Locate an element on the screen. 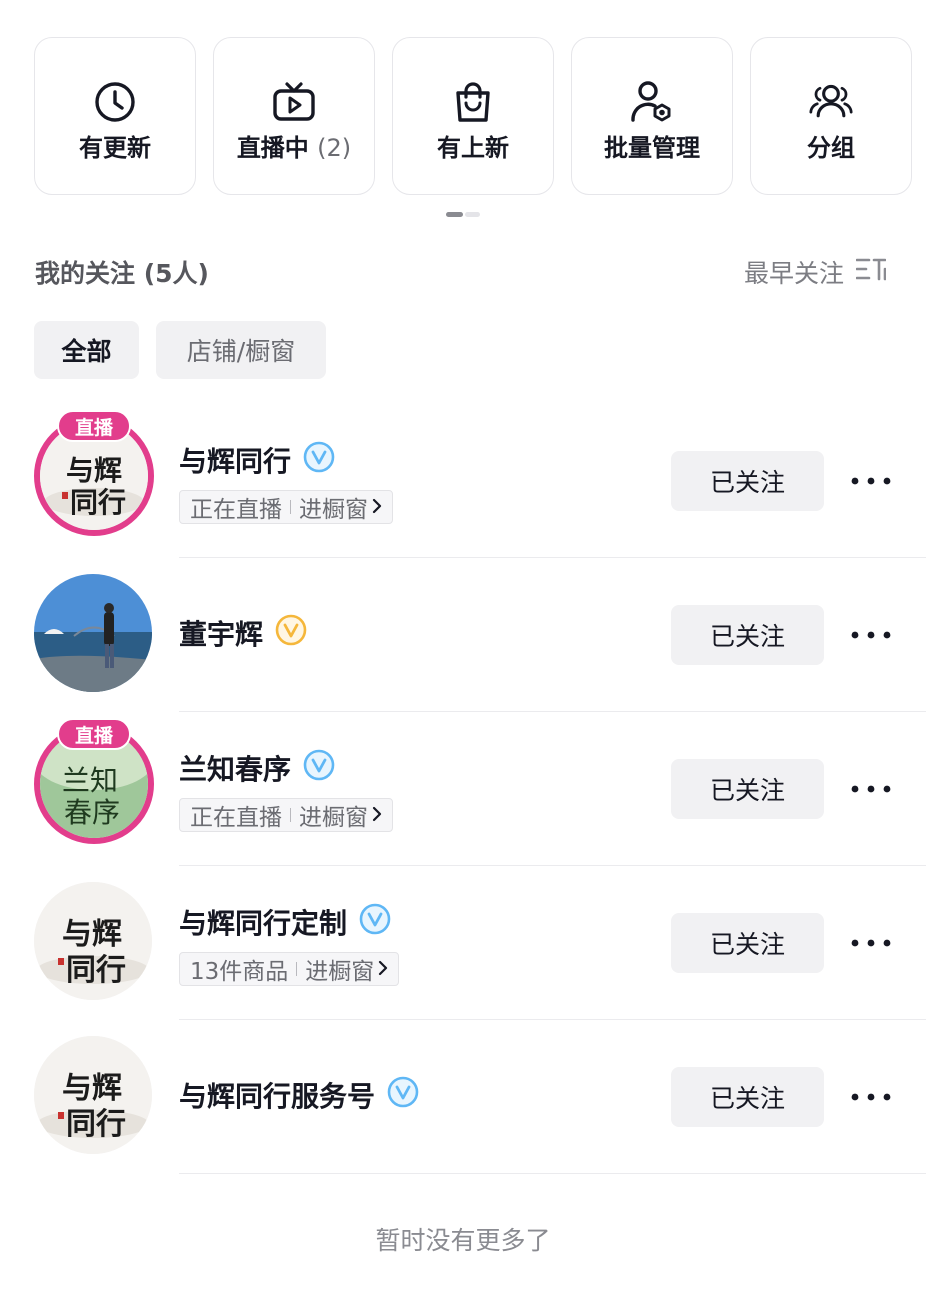 Image resolution: width=926 pixels, height=1294 pixels. follow-name: 与辉同行 is located at coordinates (235, 461).